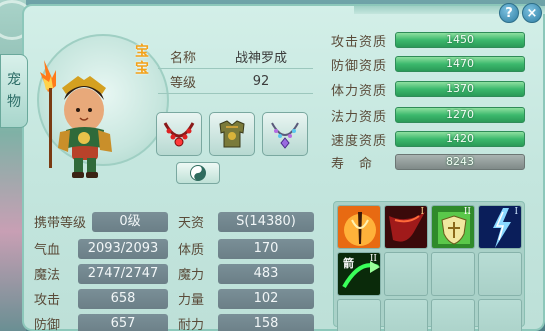  Describe the element at coordinates (191, 223) in the screenshot. I see `attr-label: 天资` at that location.